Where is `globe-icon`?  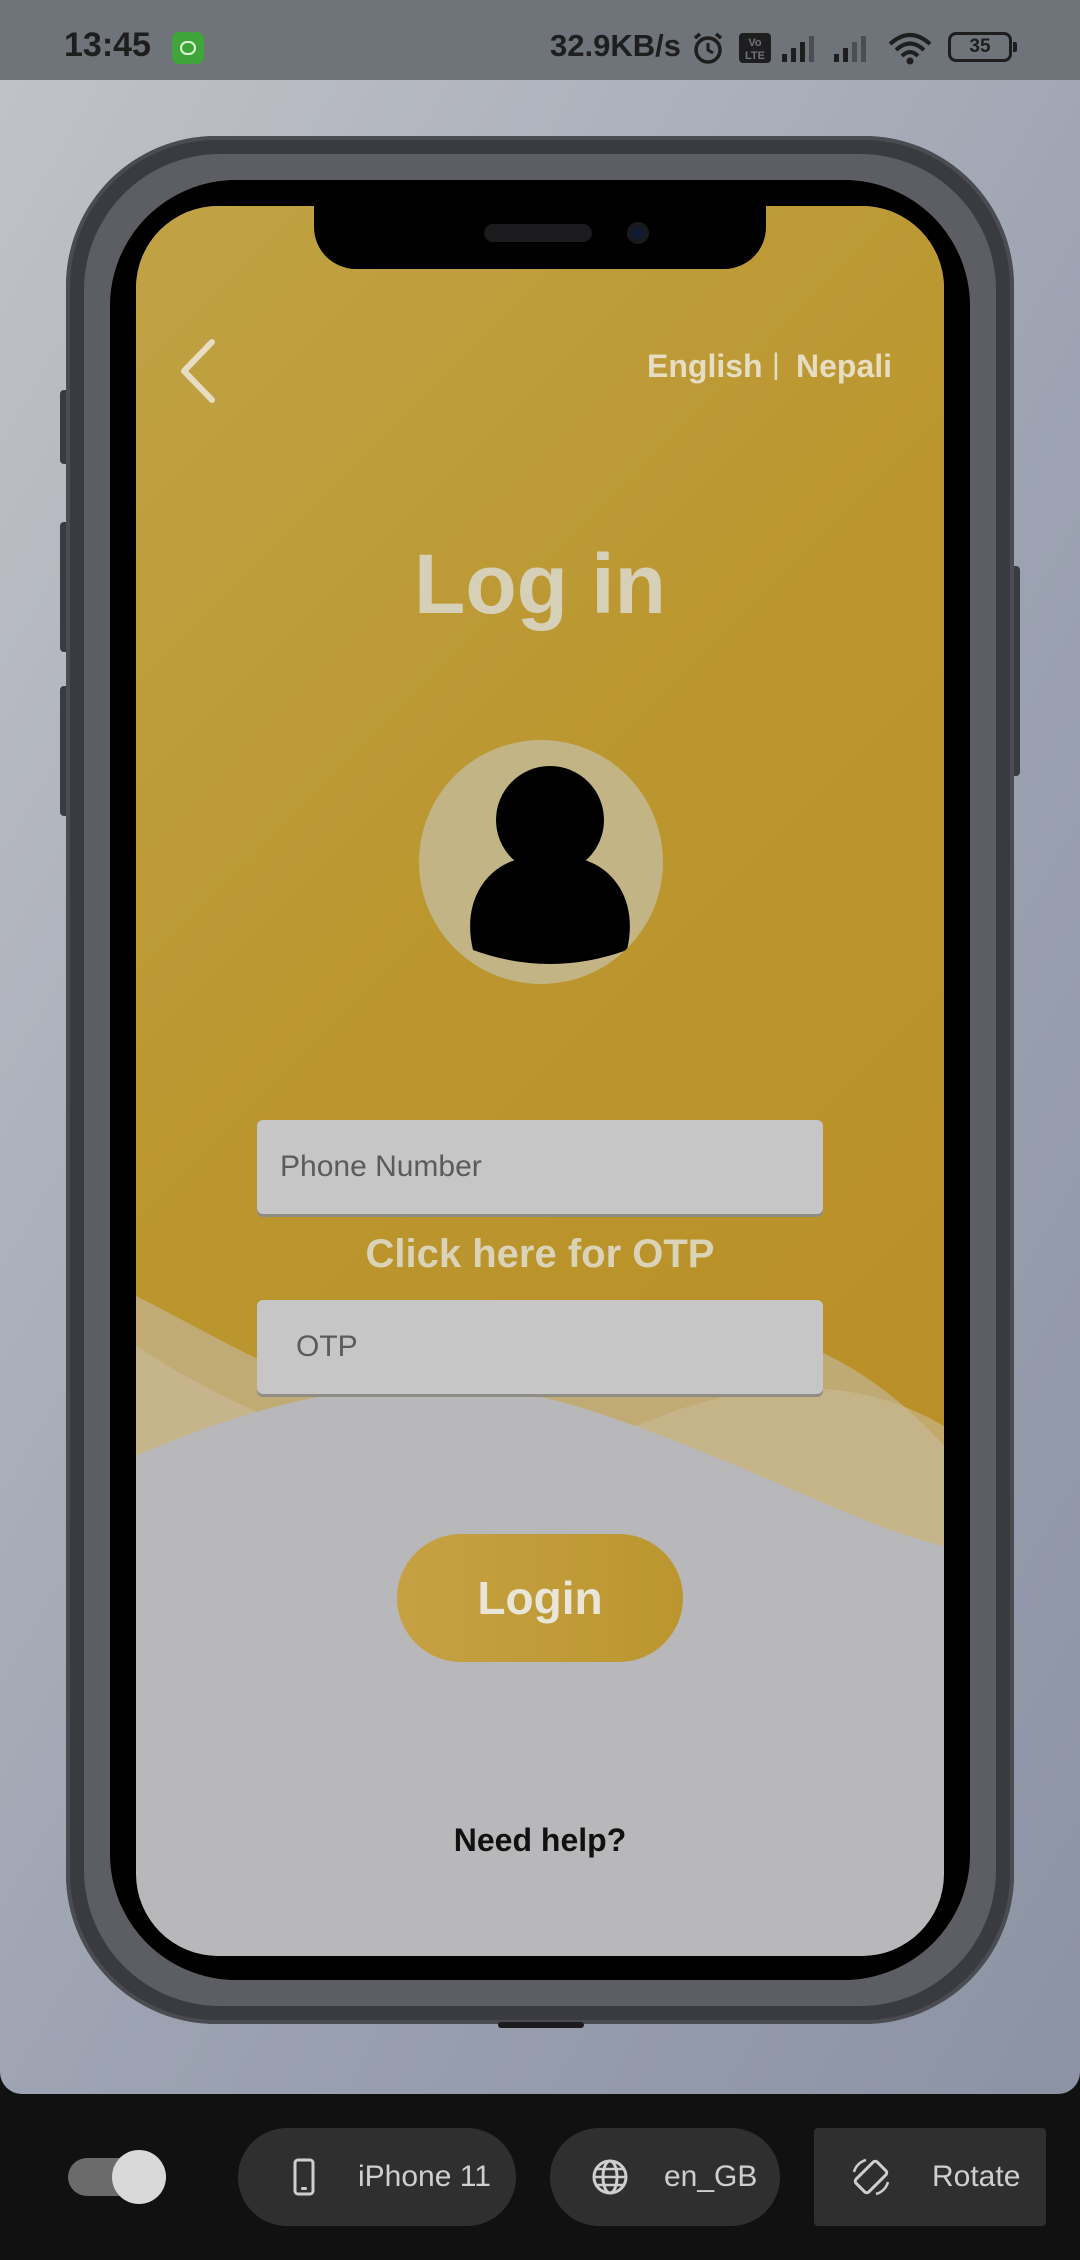 globe-icon is located at coordinates (610, 2177).